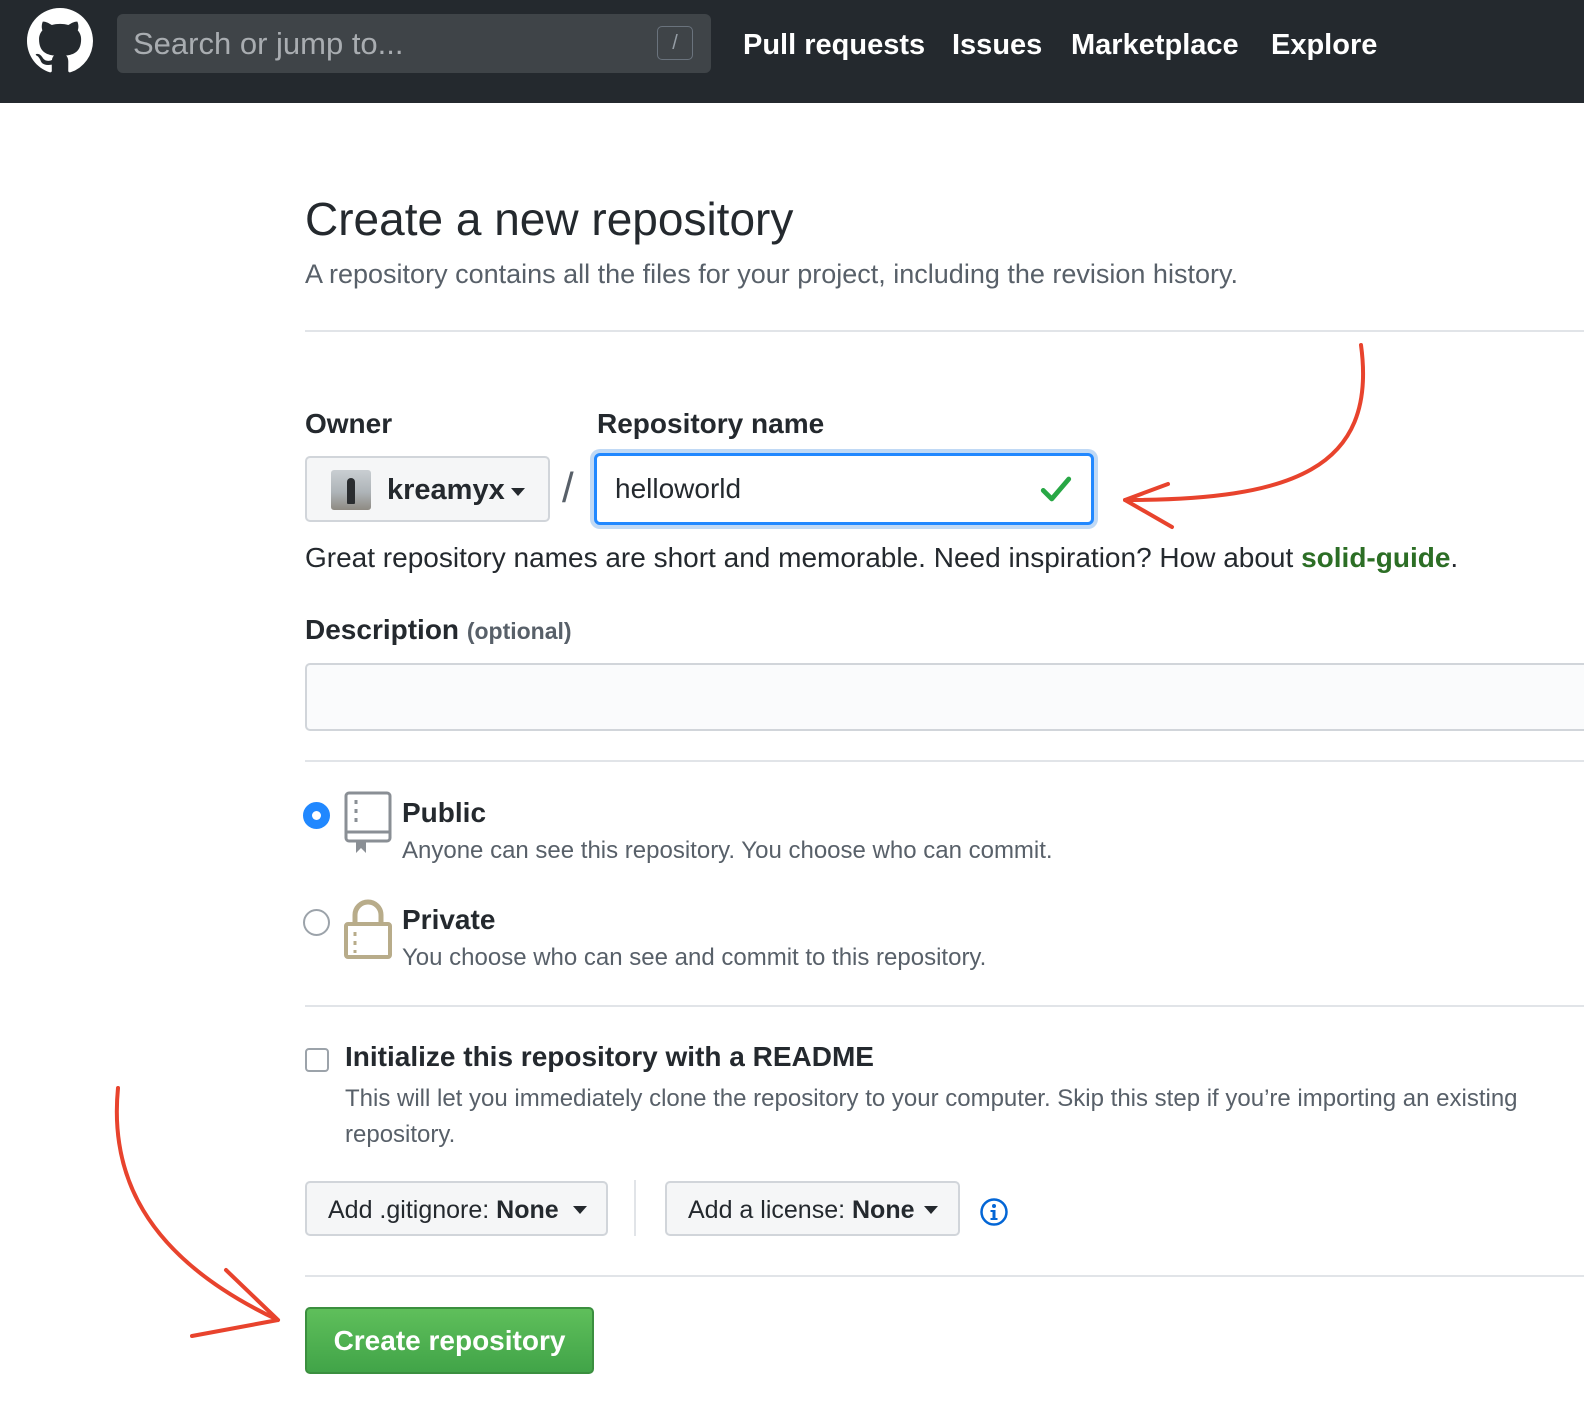  Describe the element at coordinates (997, 45) in the screenshot. I see `nav-issues: Issues` at that location.